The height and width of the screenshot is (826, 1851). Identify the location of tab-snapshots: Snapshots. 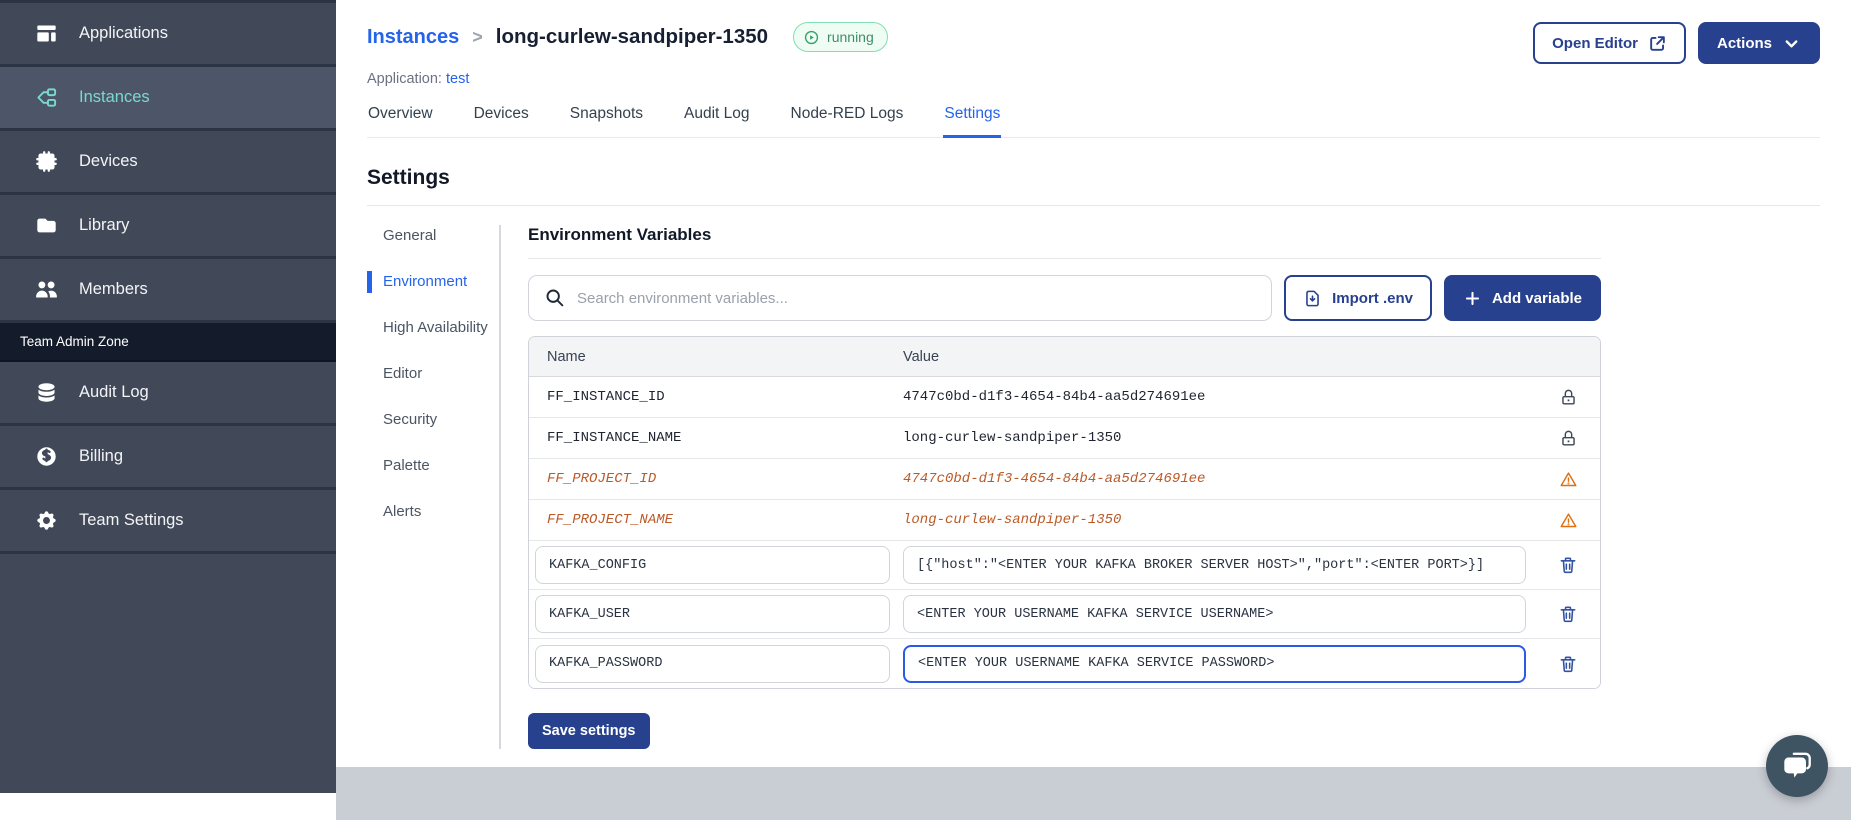
(606, 121).